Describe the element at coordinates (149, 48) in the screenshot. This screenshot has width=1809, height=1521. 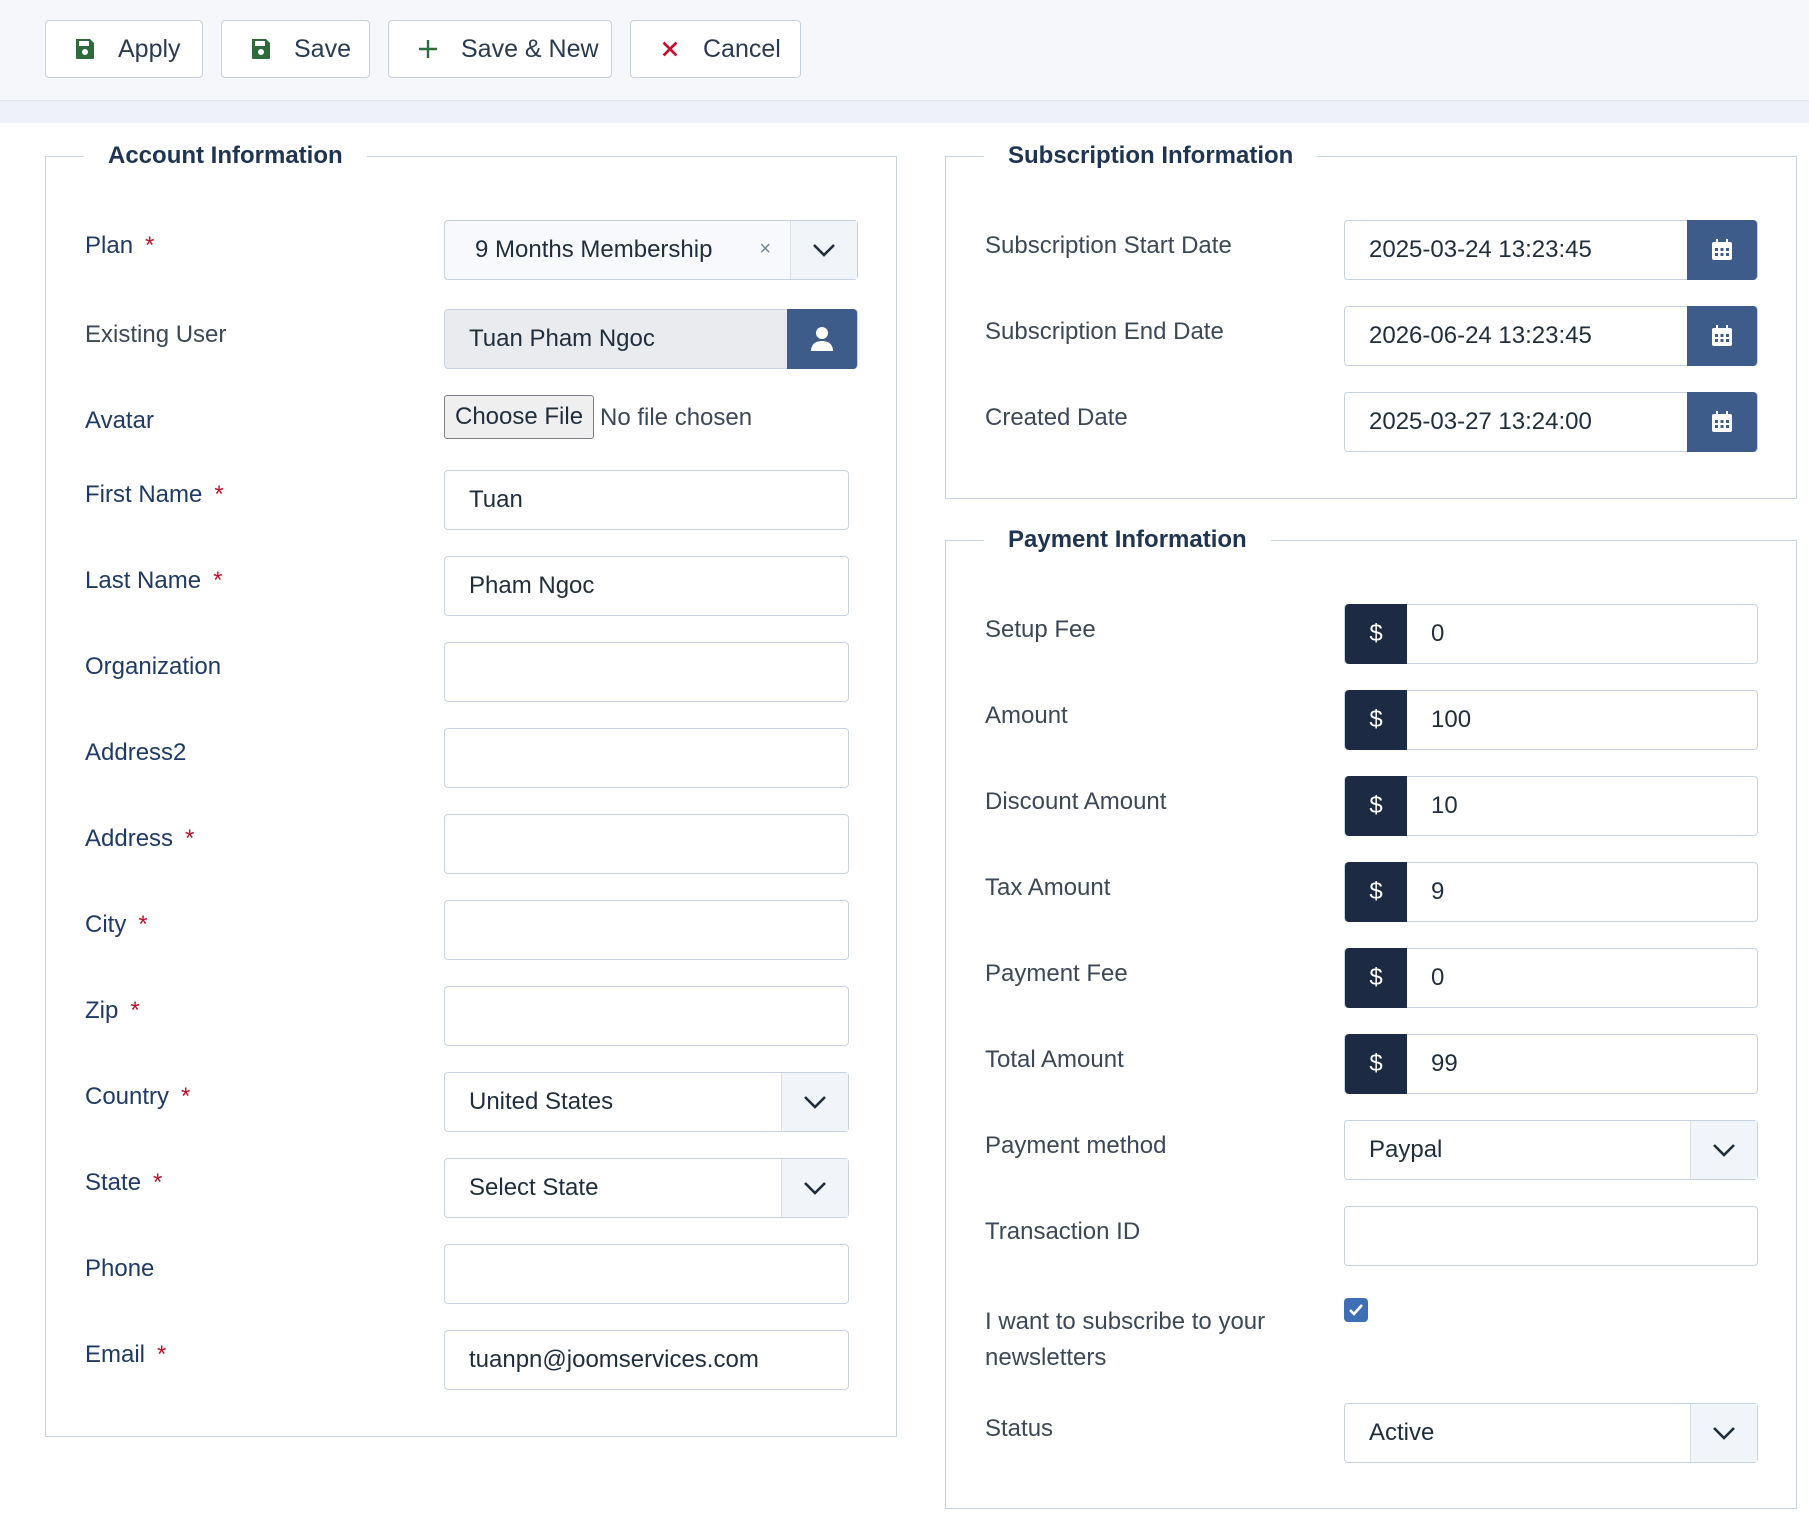
I see `apply-label: Apply` at that location.